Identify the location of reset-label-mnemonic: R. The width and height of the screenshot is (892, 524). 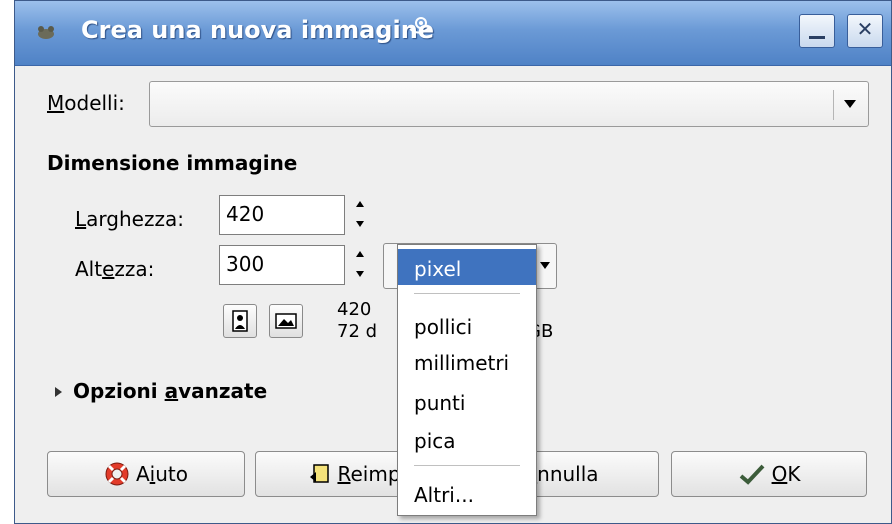
(344, 474).